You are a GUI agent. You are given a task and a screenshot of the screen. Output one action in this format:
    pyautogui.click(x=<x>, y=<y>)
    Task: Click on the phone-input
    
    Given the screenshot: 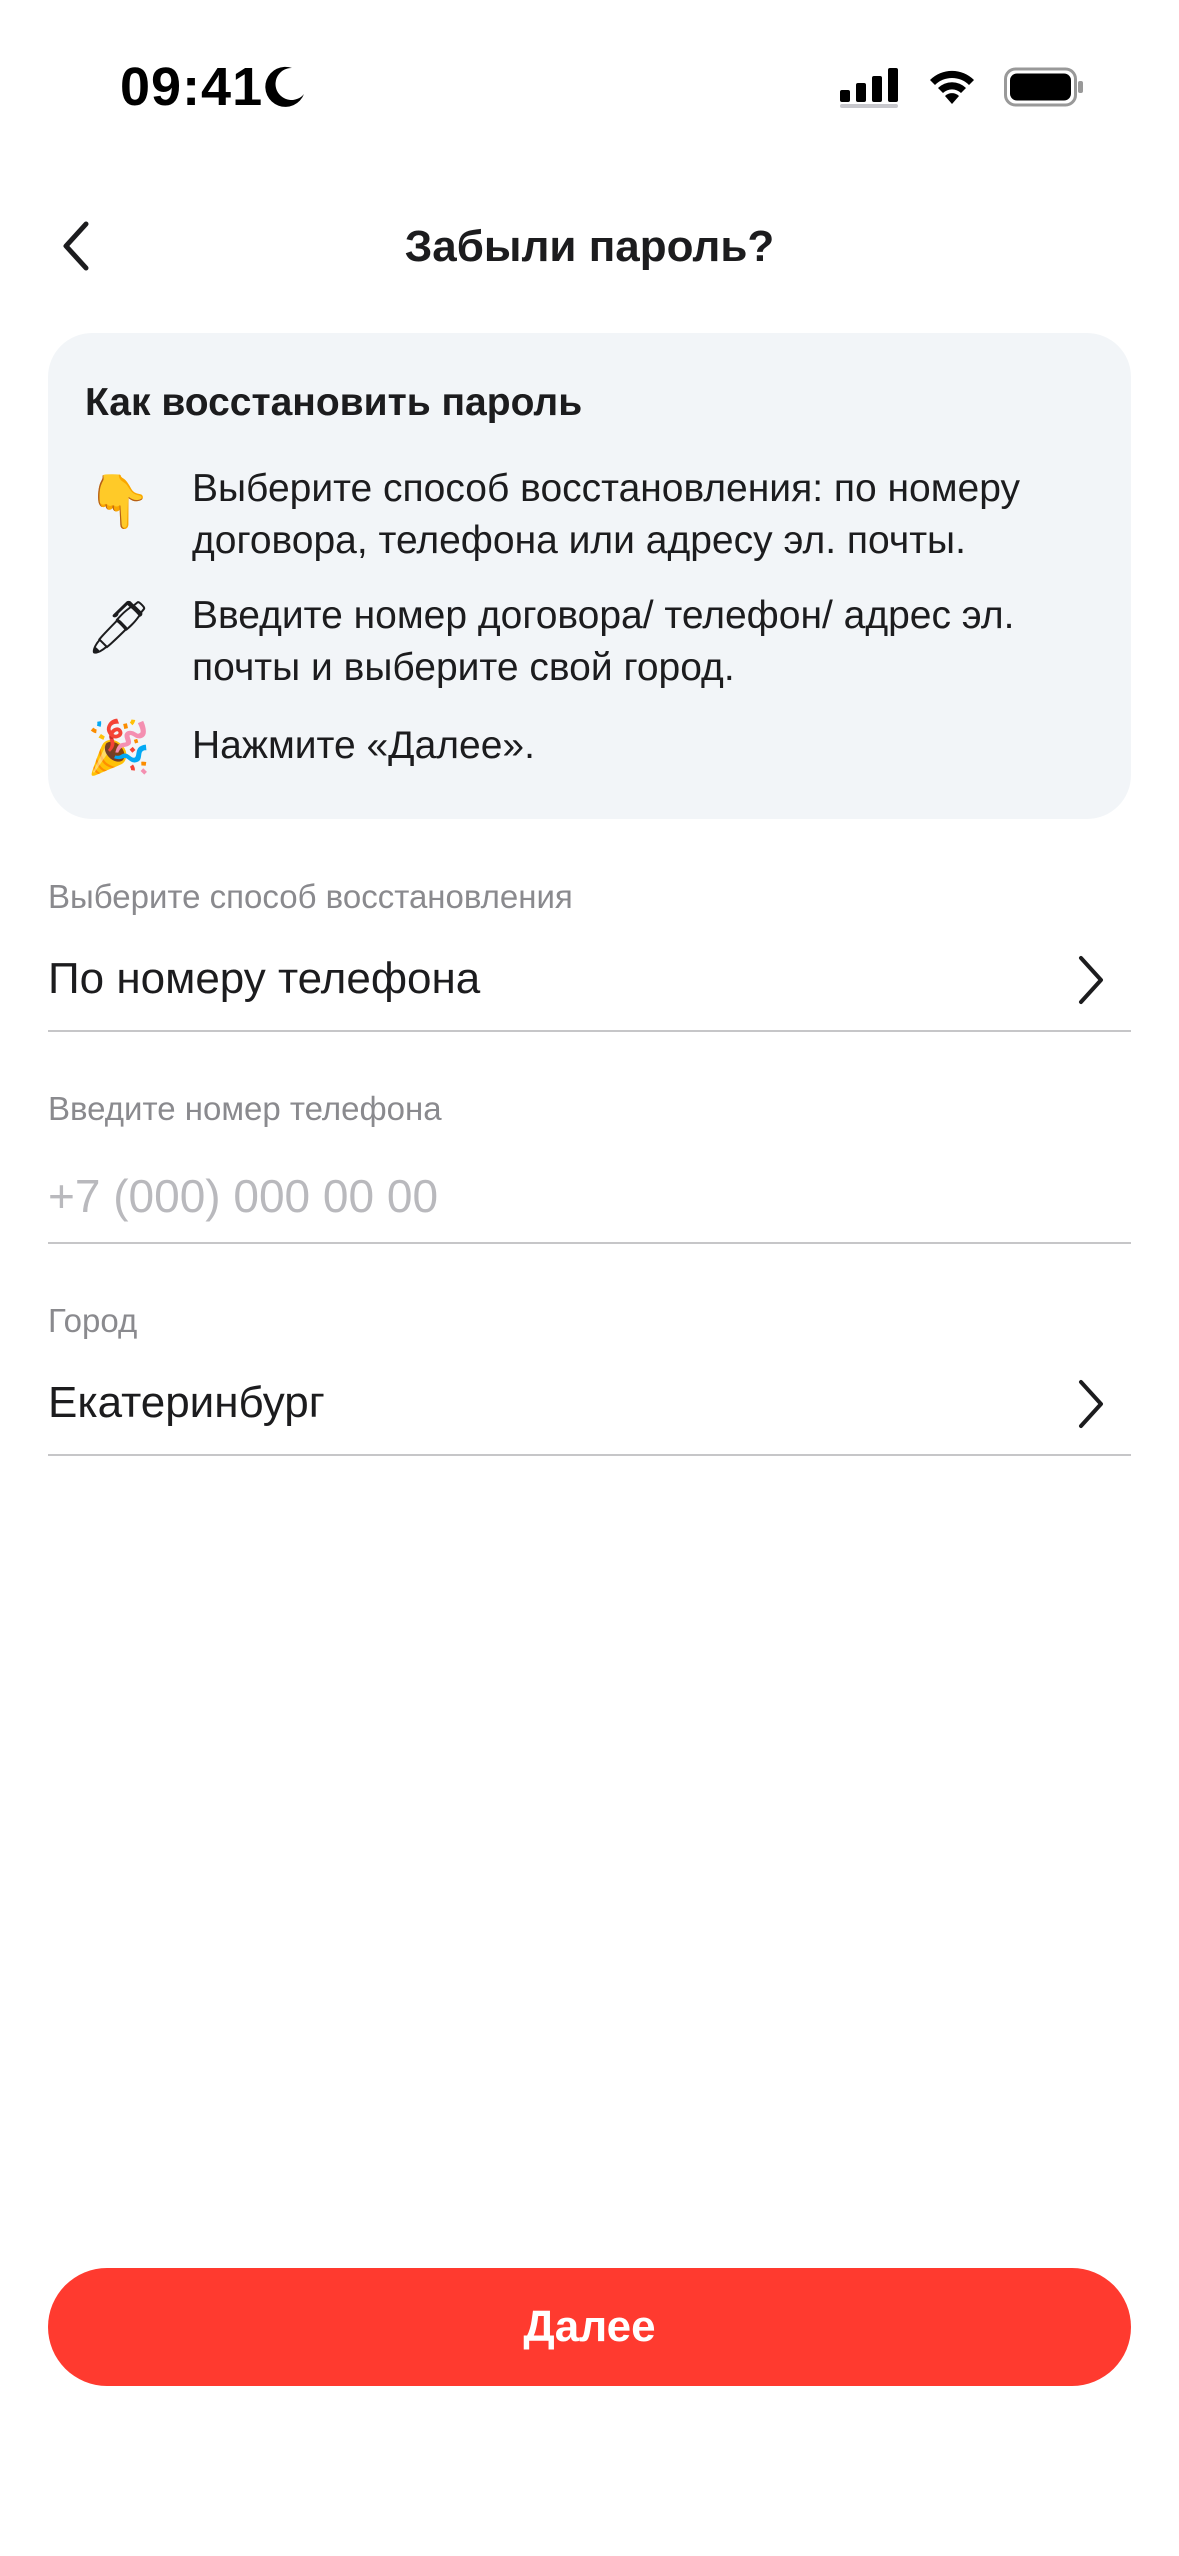 What is the action you would take?
    pyautogui.click(x=548, y=1196)
    